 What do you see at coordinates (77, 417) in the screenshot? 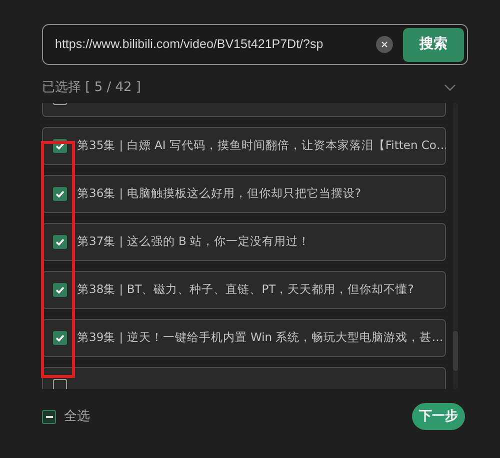
I see `select-all-label: 全选` at bounding box center [77, 417].